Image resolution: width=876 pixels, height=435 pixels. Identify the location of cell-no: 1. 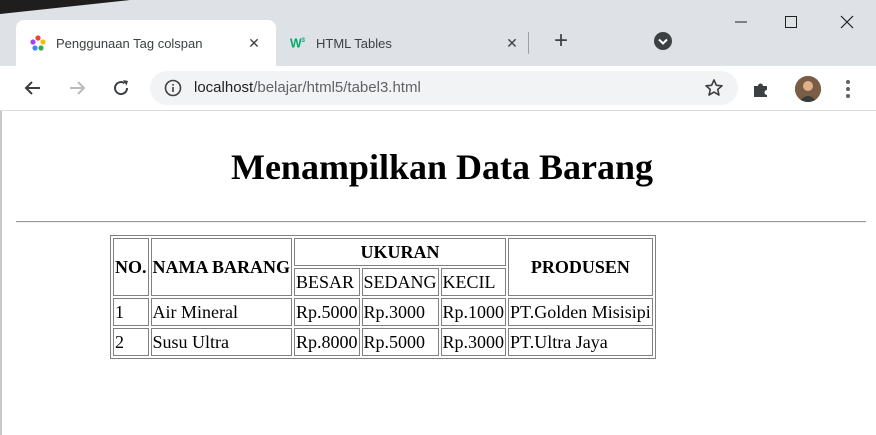
(131, 312).